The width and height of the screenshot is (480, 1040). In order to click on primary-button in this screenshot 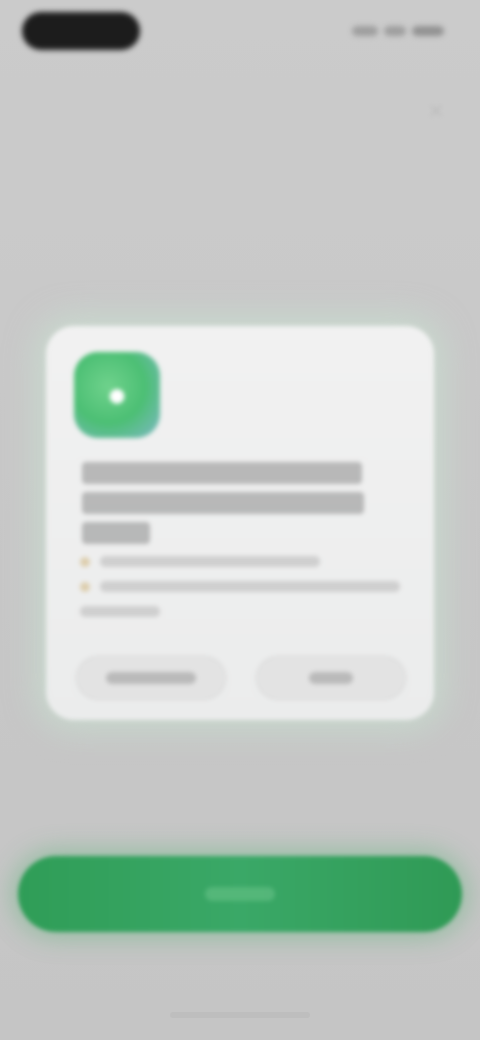, I will do `click(240, 894)`.